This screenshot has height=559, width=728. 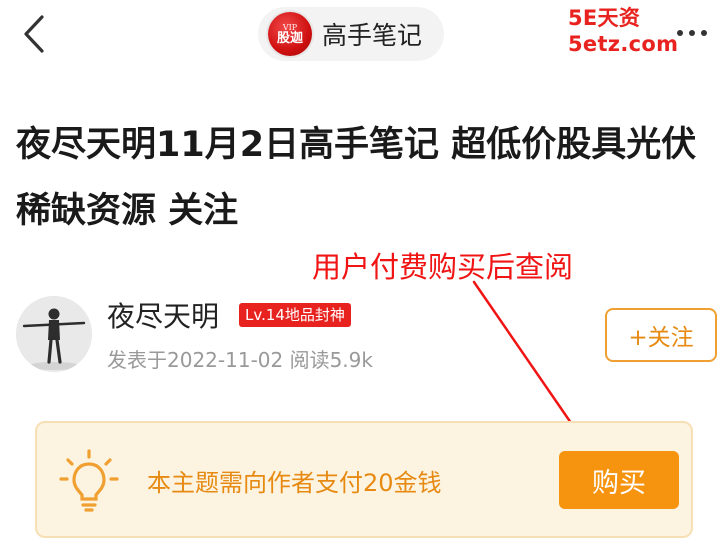 What do you see at coordinates (680, 33) in the screenshot?
I see `more-dots-icon` at bounding box center [680, 33].